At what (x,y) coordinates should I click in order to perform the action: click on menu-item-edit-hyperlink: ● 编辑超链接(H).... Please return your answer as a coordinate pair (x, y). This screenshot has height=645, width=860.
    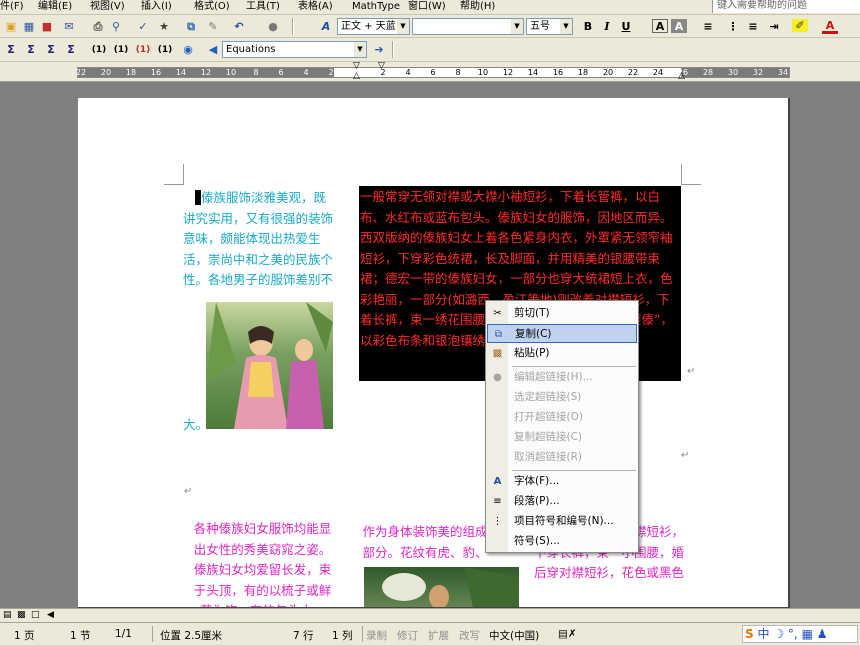
    Looking at the image, I should click on (562, 377).